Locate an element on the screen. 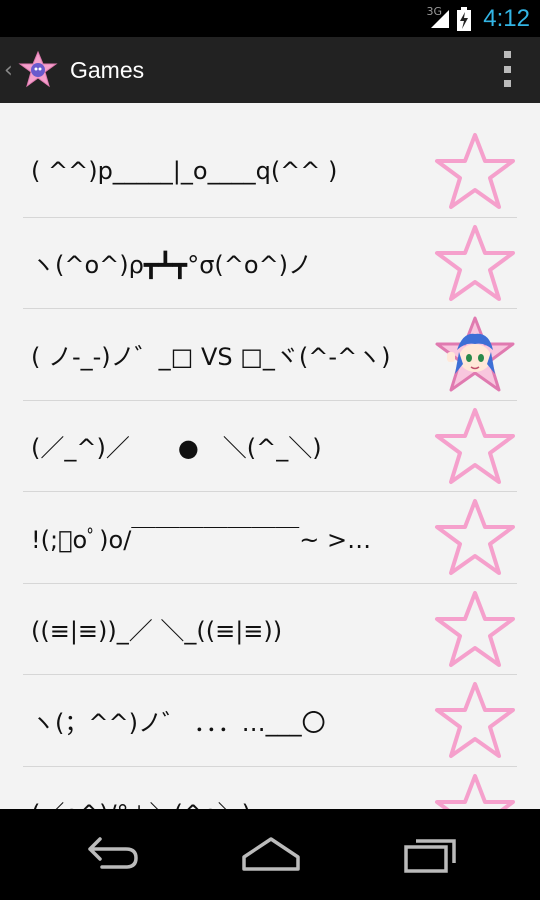 The height and width of the screenshot is (900, 540). page-title: Games is located at coordinates (107, 69).